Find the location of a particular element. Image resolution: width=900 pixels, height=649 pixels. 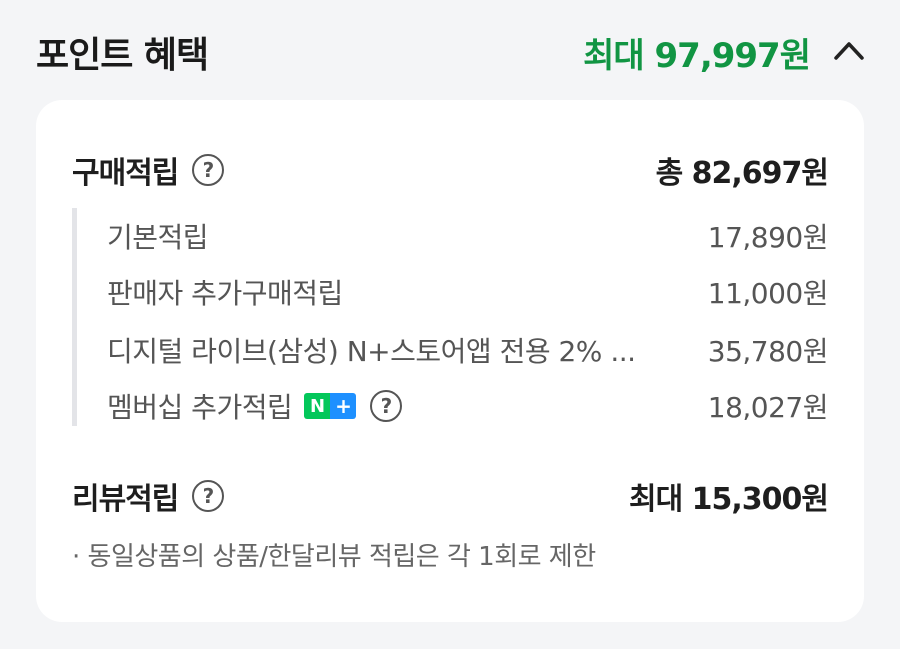

list-item: 기본적립 17,890원 is located at coordinates (468, 236).